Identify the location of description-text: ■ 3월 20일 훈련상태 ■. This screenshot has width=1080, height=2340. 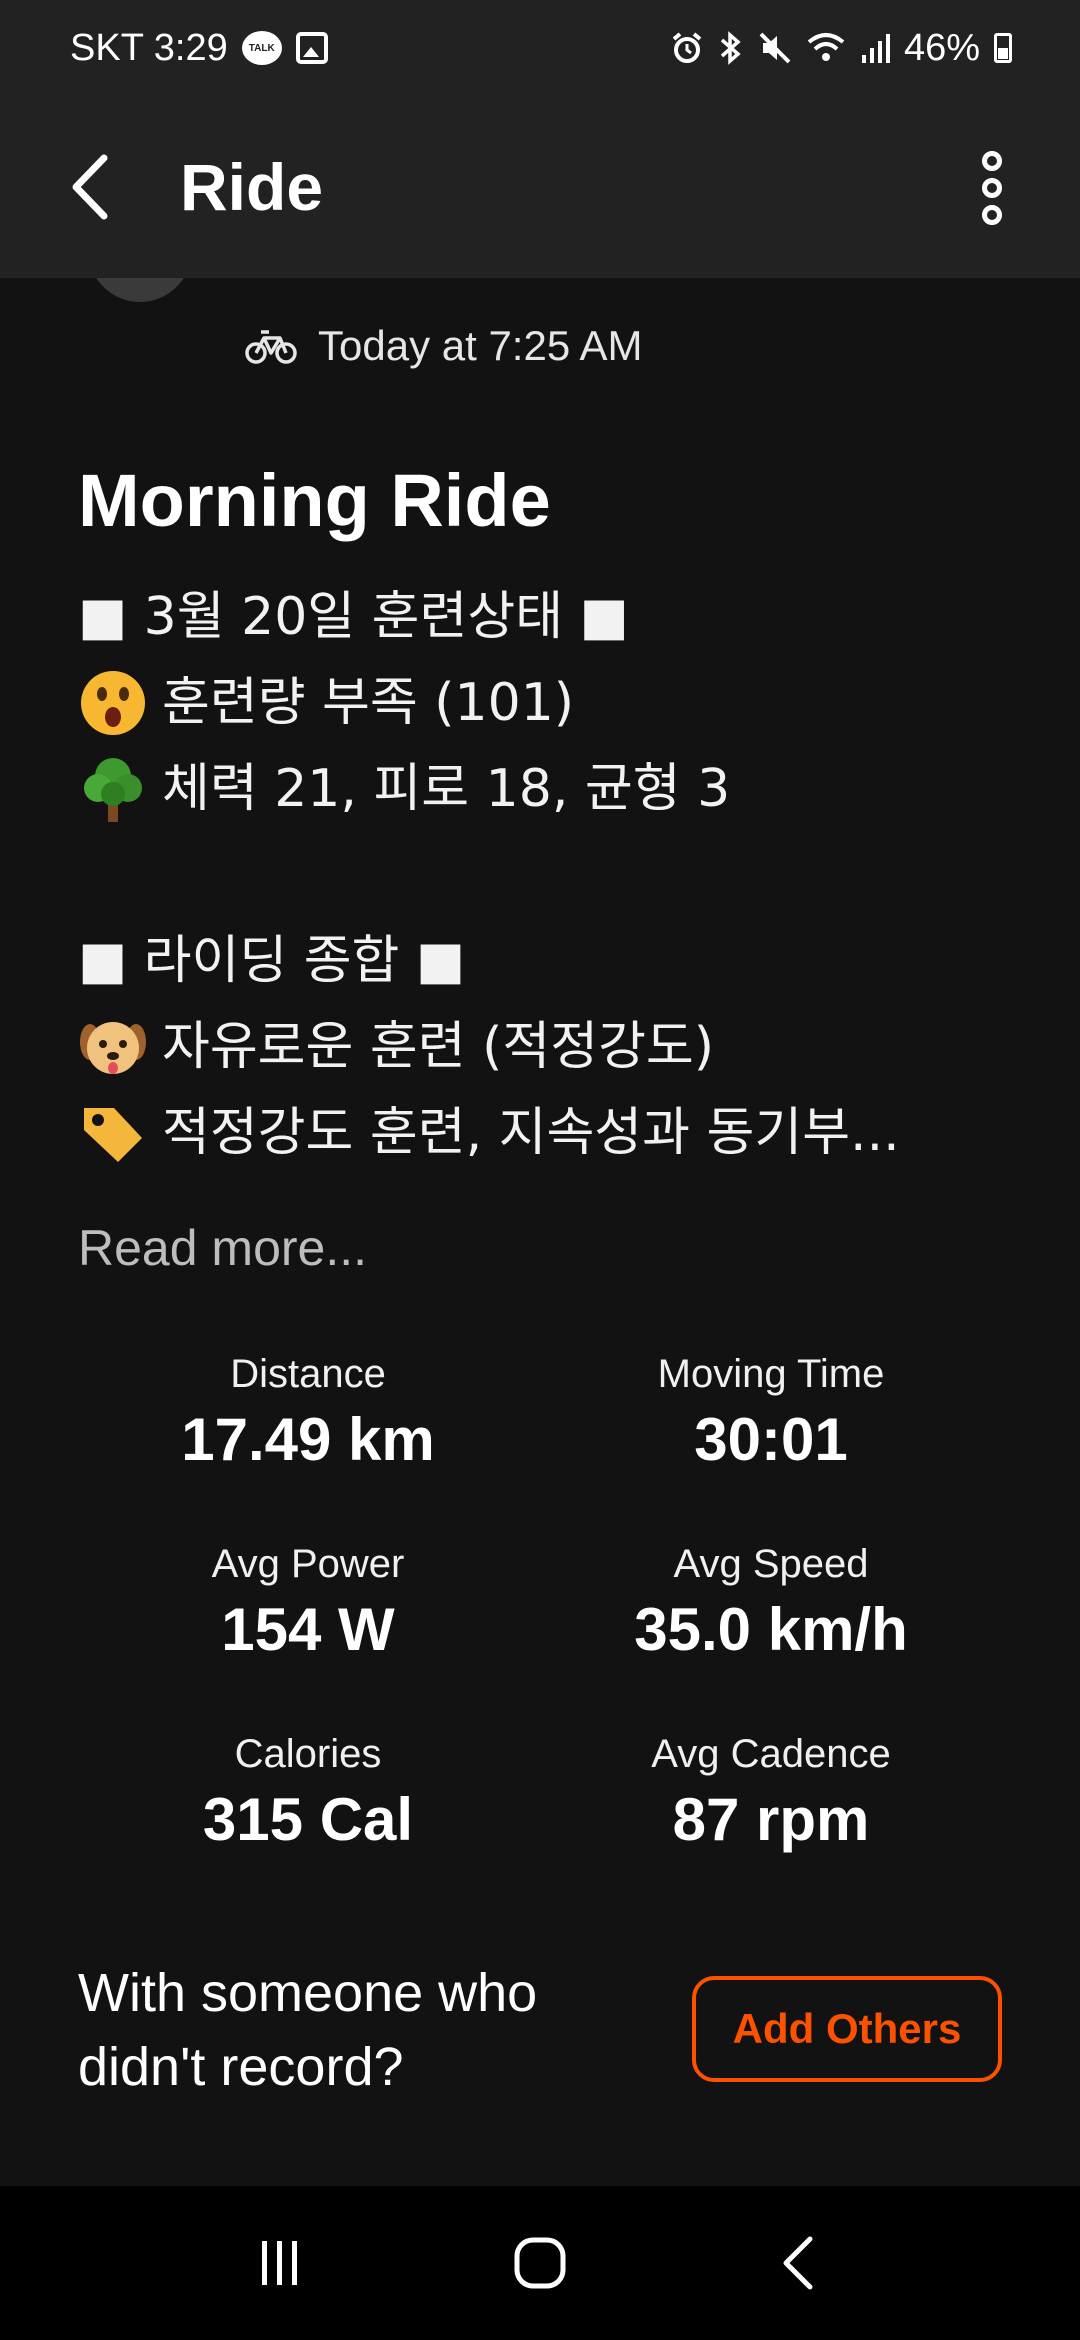
(353, 617).